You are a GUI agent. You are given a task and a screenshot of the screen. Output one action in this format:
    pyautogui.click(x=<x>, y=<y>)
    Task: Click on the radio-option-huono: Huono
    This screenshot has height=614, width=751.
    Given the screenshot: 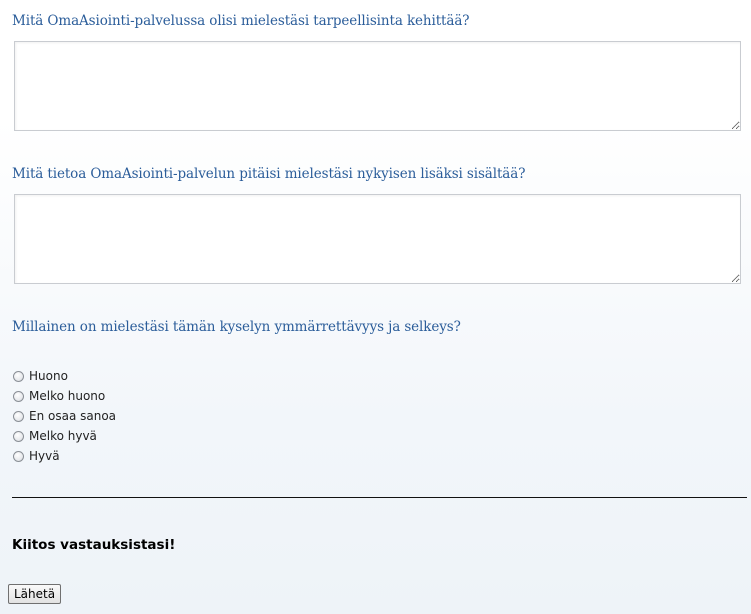 What is the action you would take?
    pyautogui.click(x=64, y=376)
    